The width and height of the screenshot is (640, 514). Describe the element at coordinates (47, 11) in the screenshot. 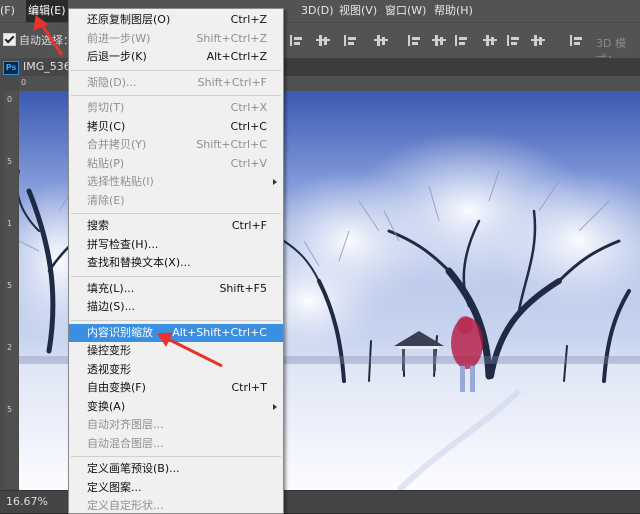

I see `menubar-item: 编辑(E)` at that location.